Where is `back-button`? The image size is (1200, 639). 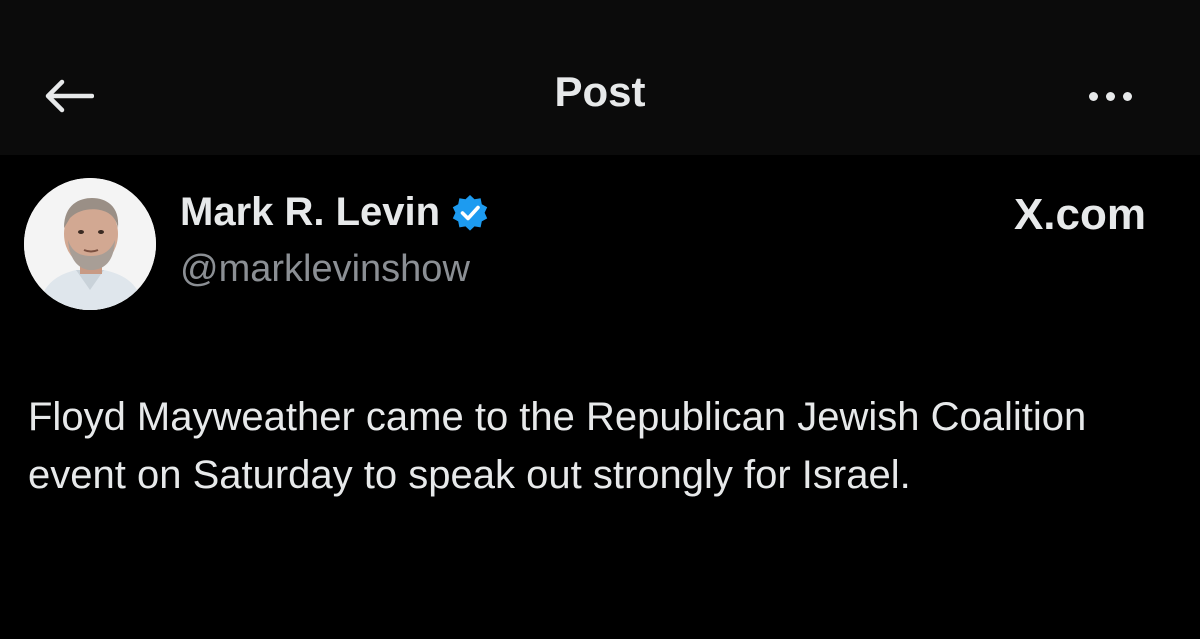 back-button is located at coordinates (68, 96).